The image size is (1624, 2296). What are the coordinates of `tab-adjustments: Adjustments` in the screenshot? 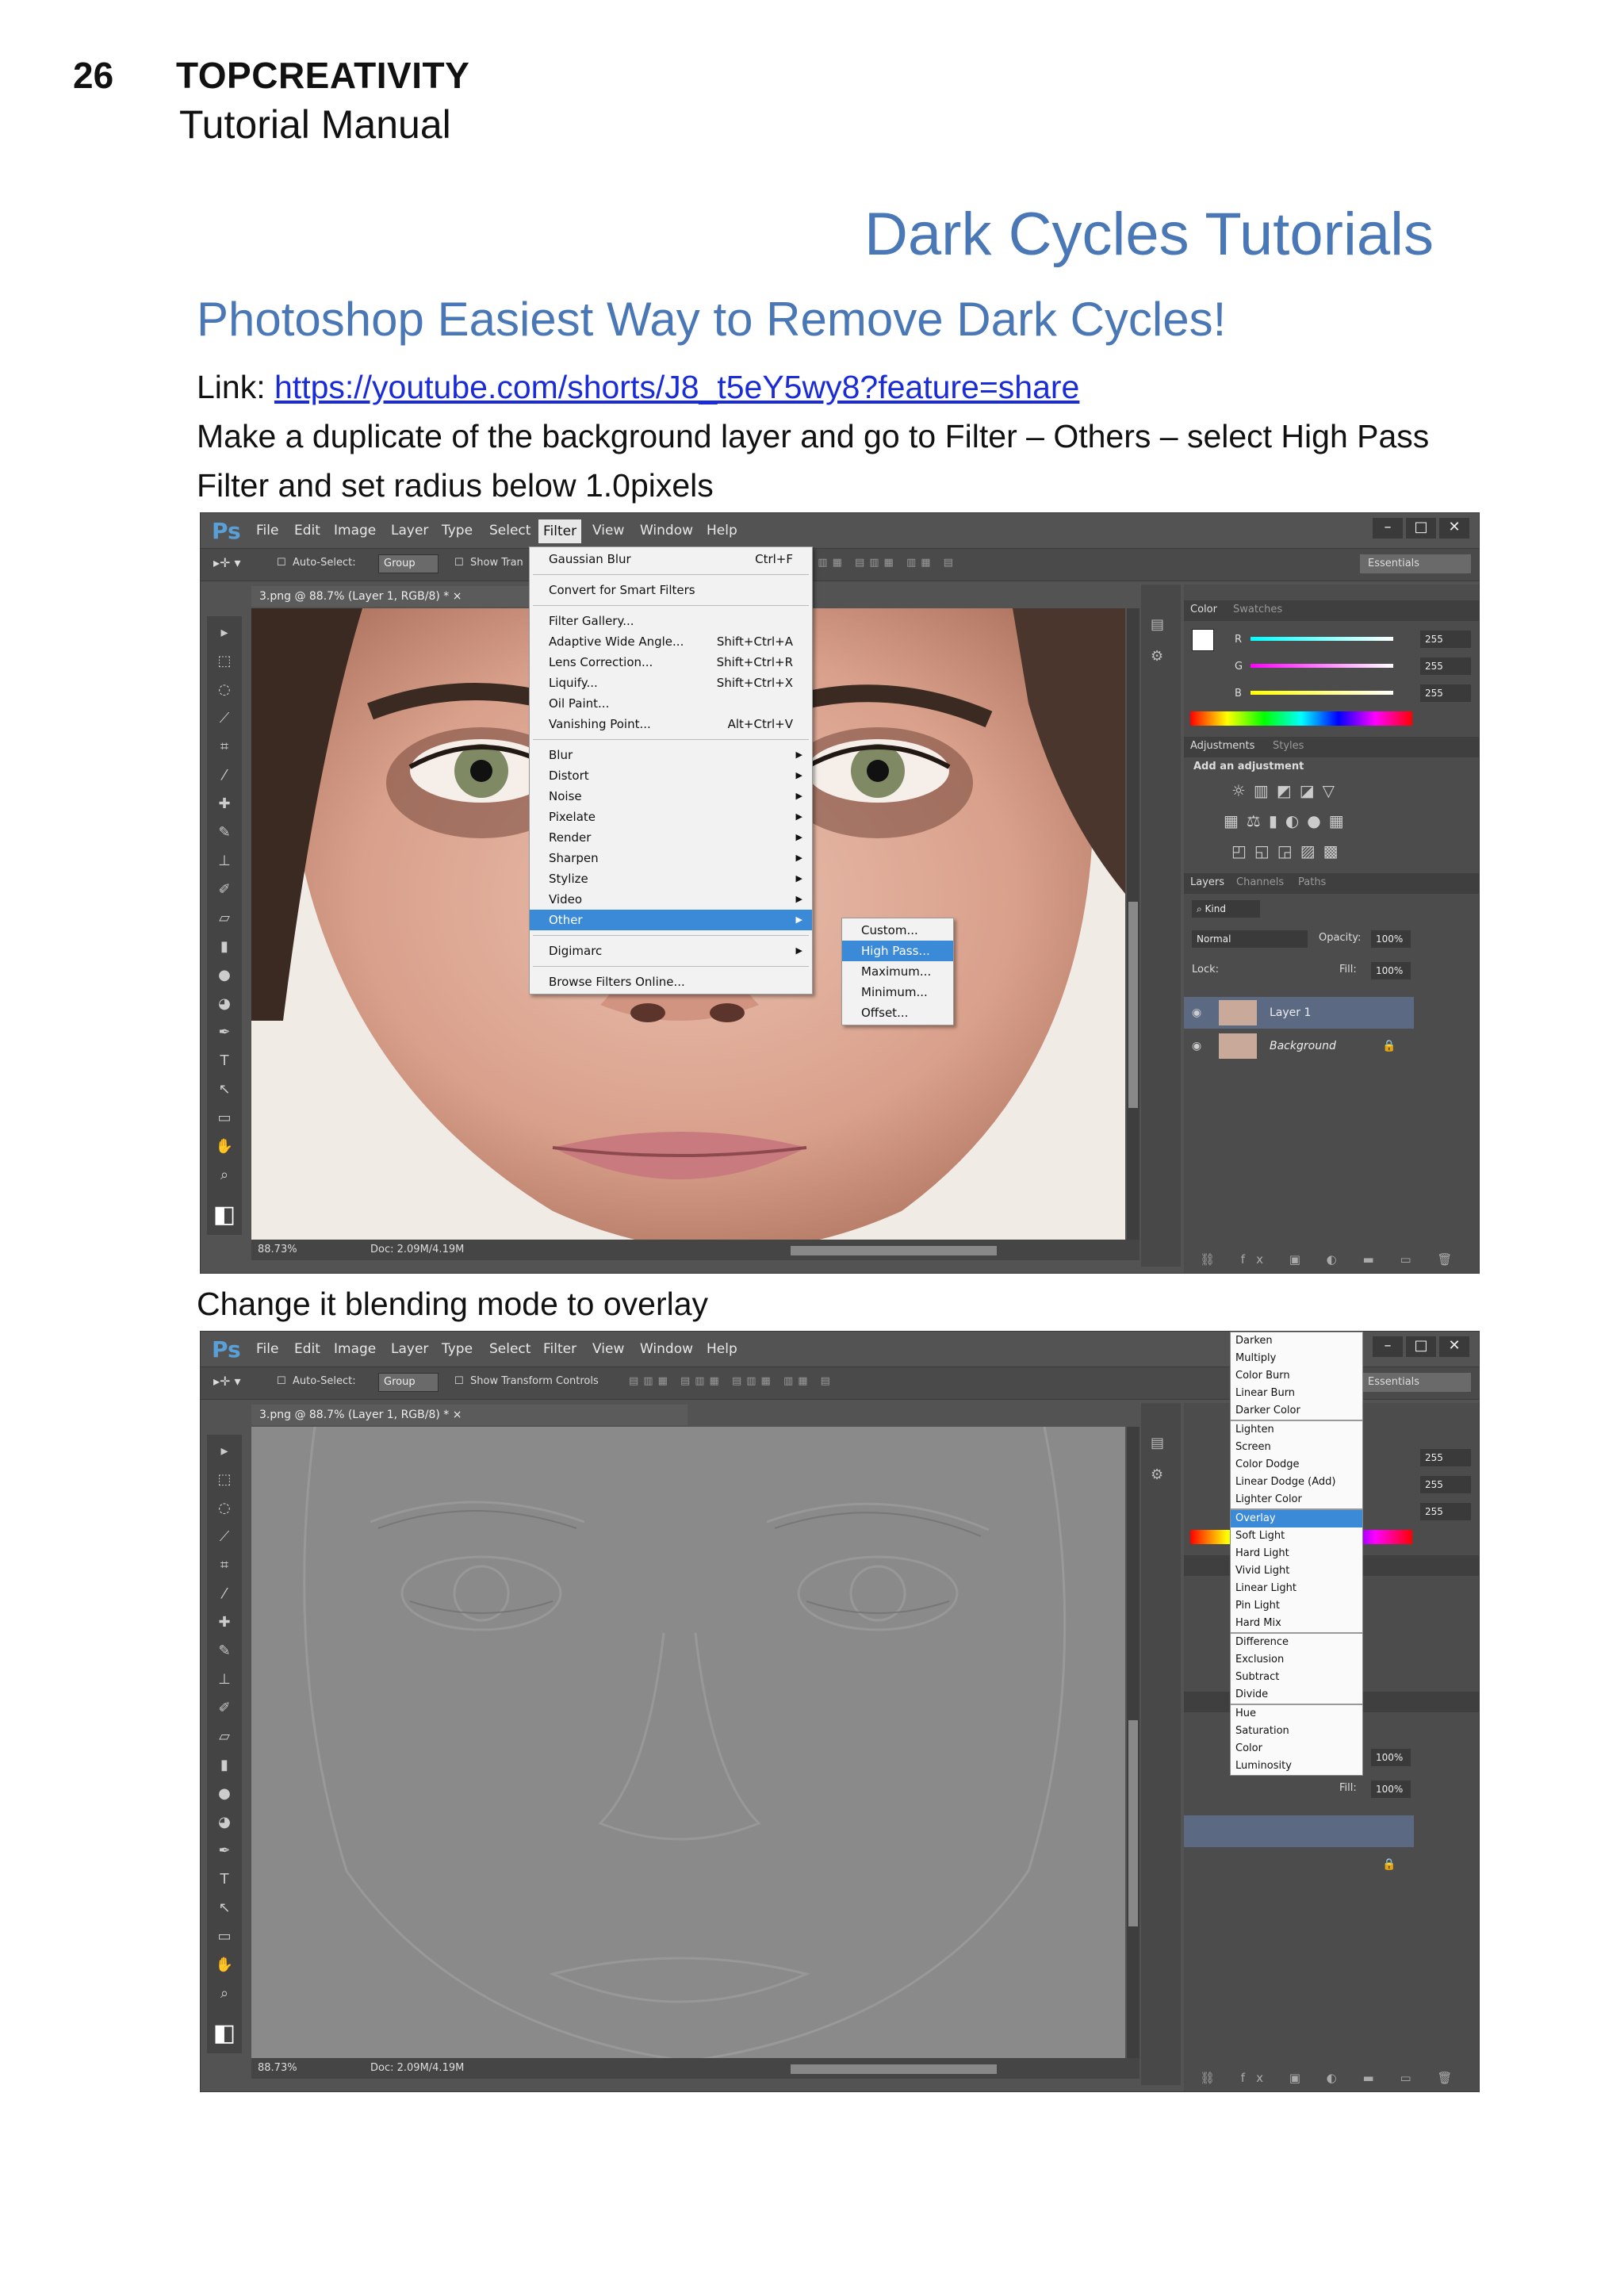 It's located at (1222, 746).